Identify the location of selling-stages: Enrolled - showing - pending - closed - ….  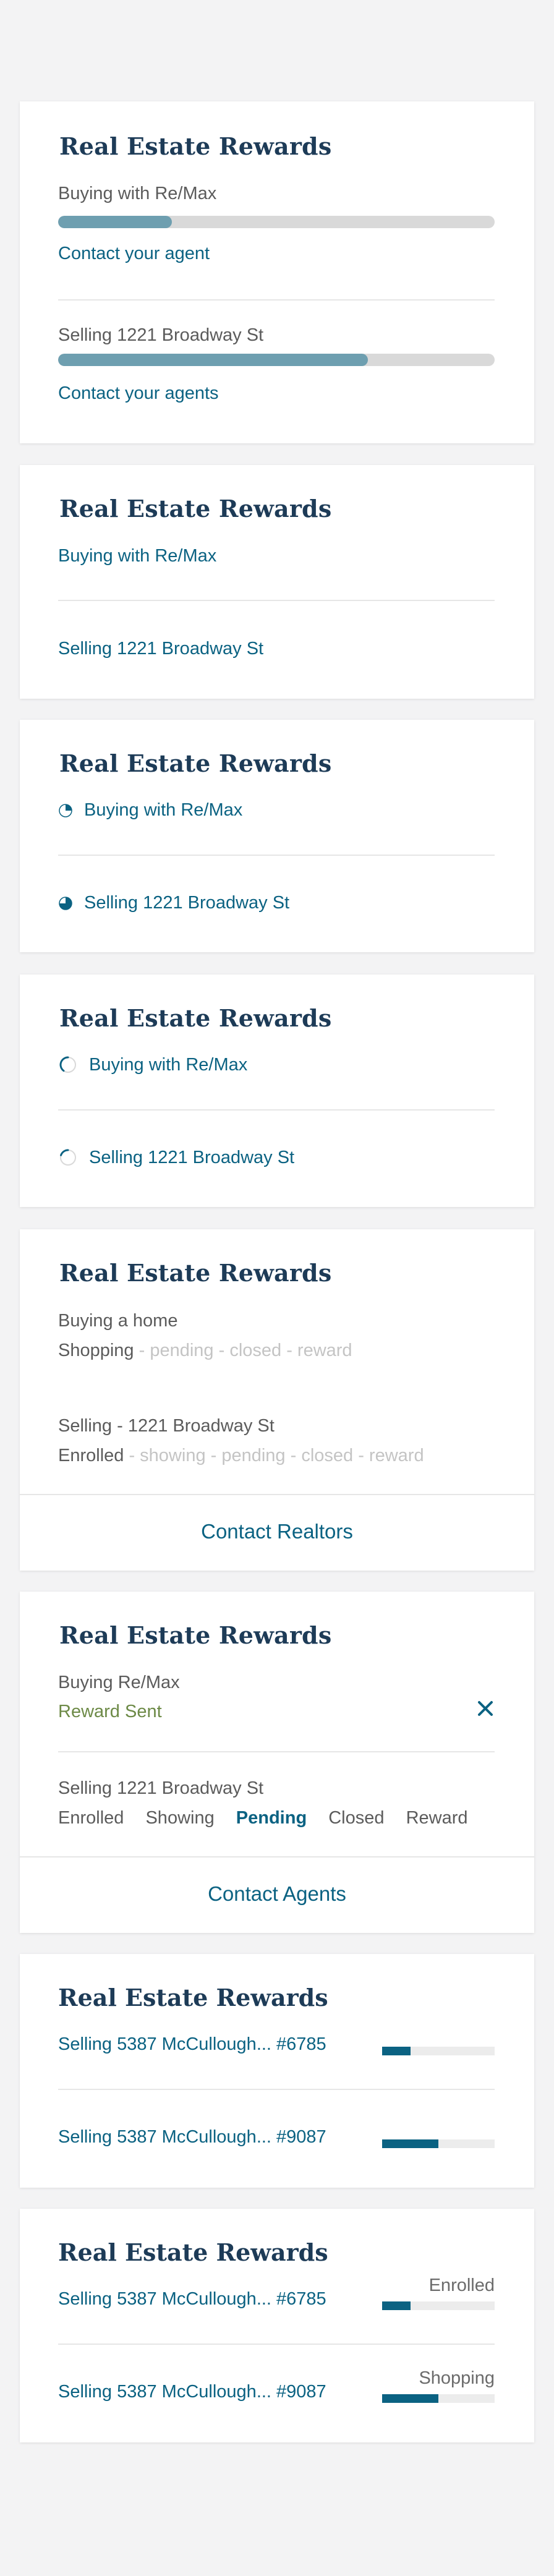
(241, 1456).